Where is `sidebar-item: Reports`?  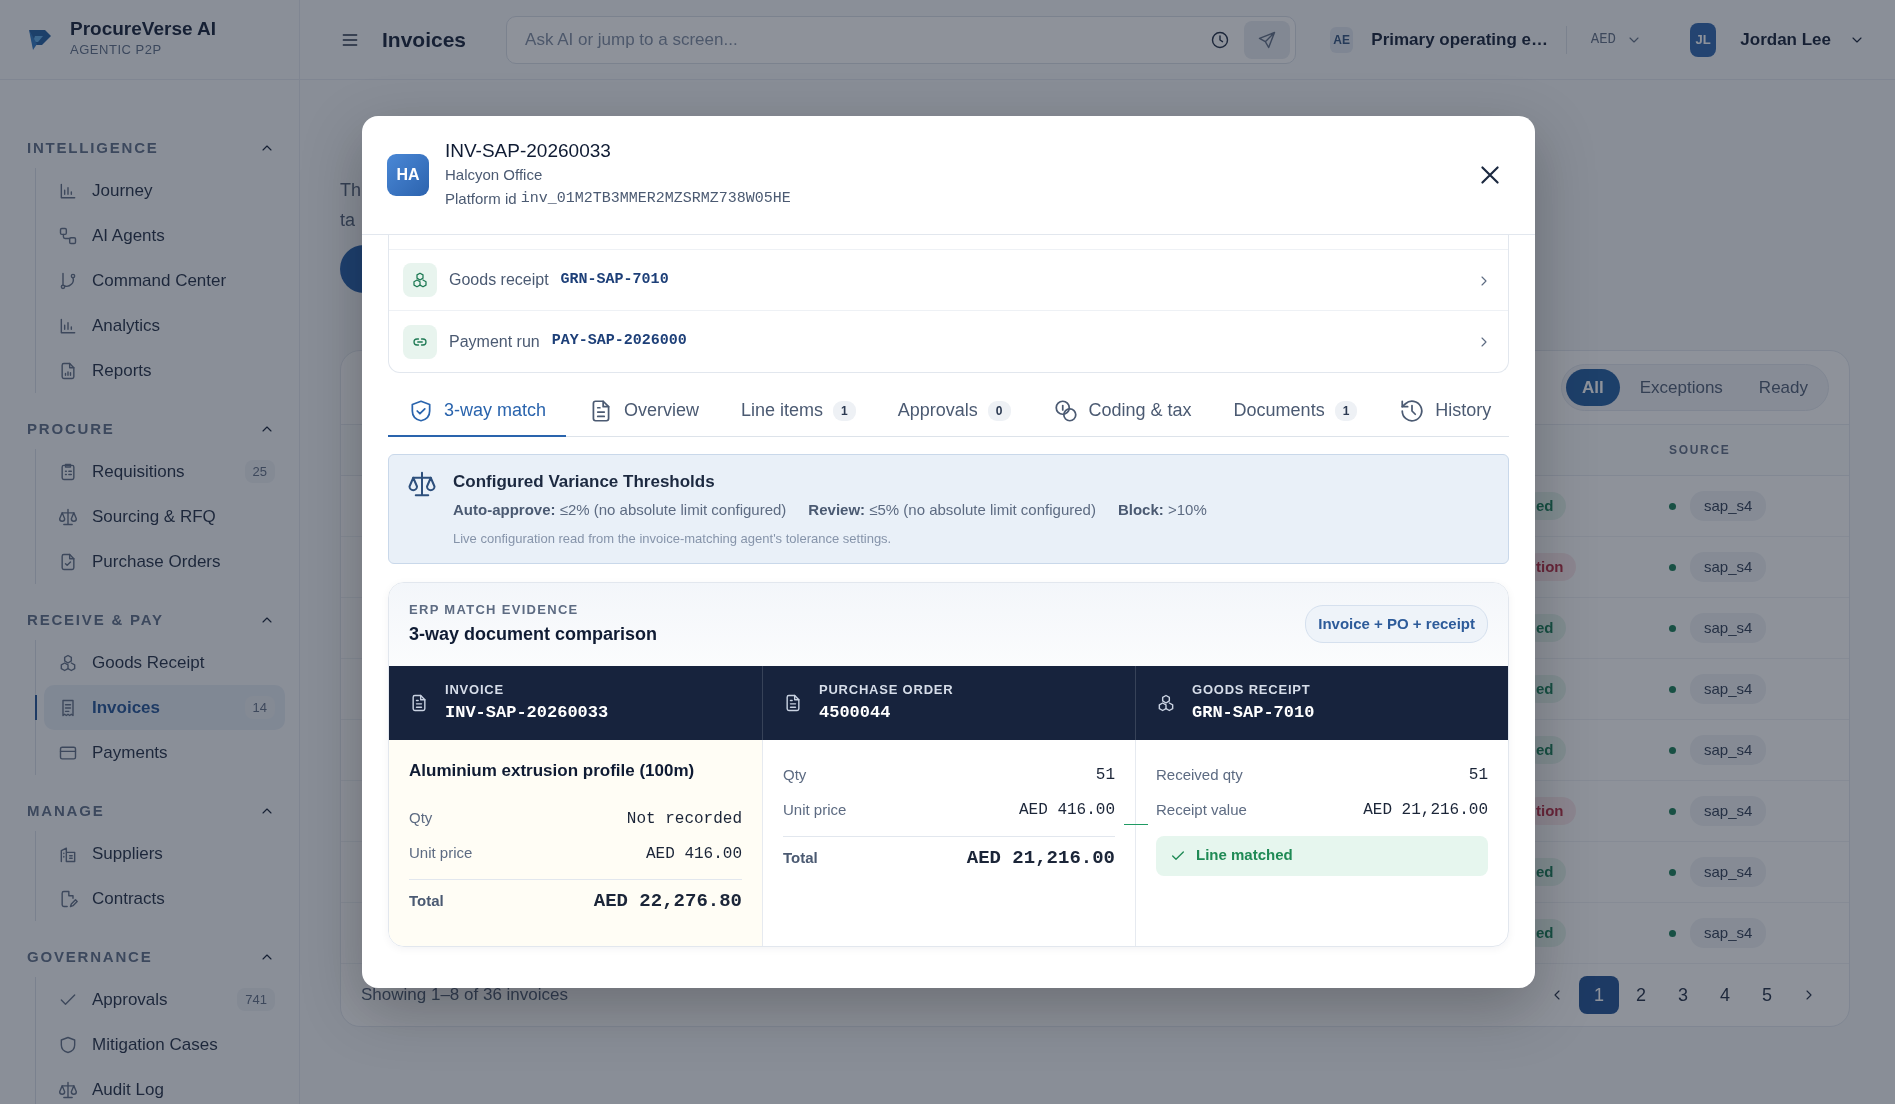
sidebar-item: Reports is located at coordinates (164, 370).